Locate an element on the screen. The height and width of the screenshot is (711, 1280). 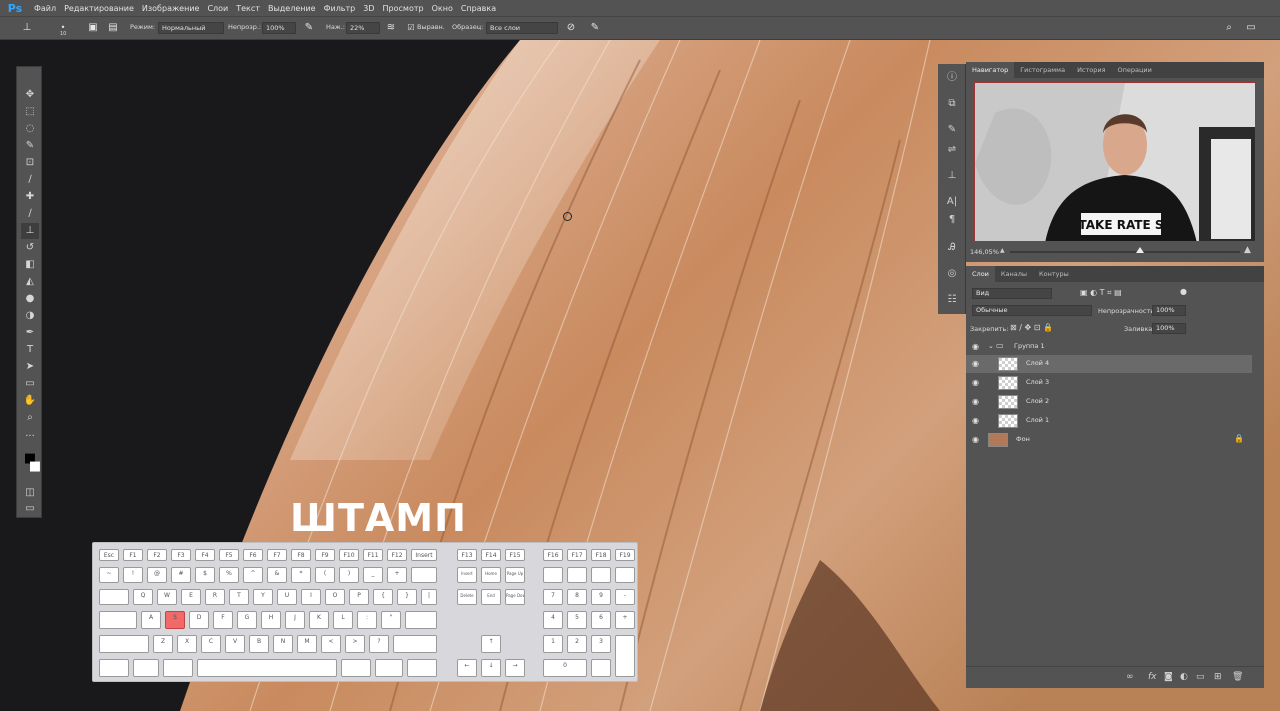
clone-source-panel-icon: ⊥ is located at coordinates (952, 176).